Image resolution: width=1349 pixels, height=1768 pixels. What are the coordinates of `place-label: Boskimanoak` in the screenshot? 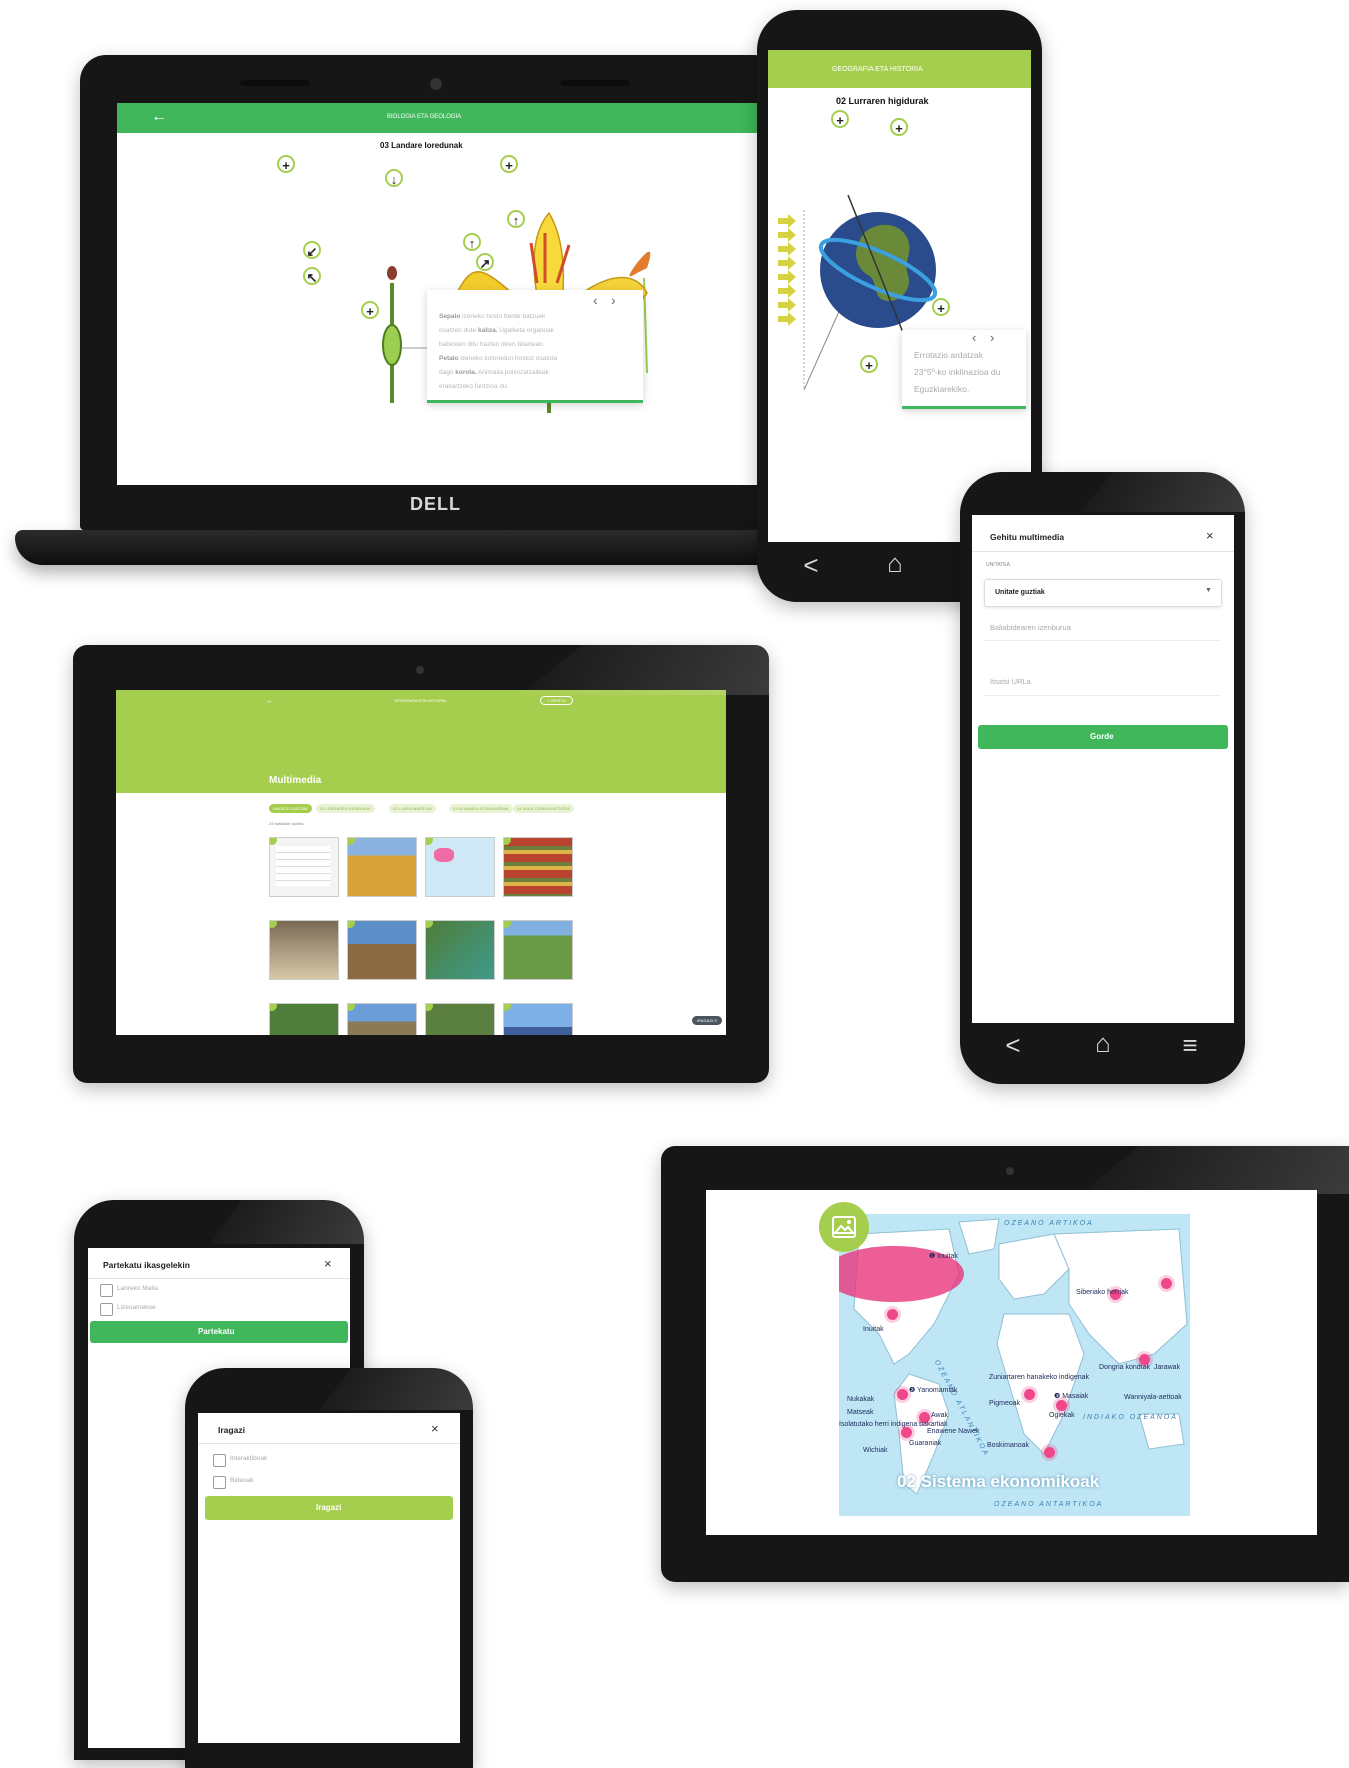 It's located at (1008, 1445).